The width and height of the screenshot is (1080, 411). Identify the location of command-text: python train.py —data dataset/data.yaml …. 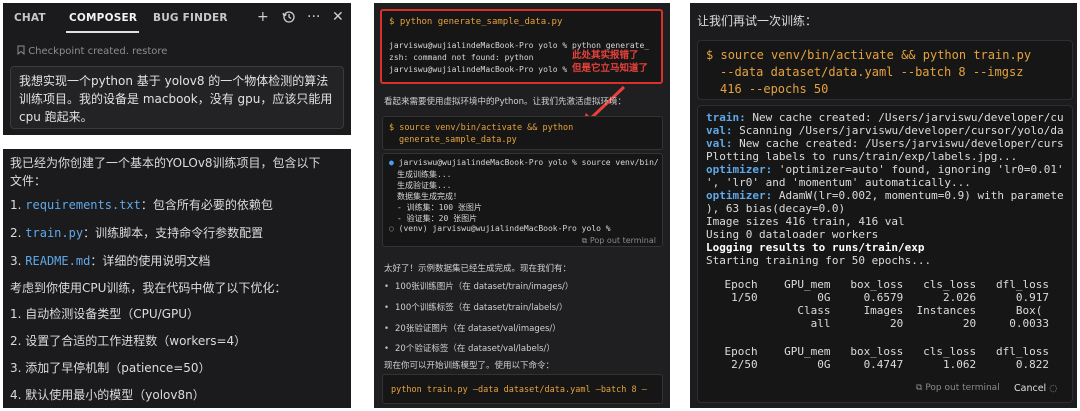
(519, 390).